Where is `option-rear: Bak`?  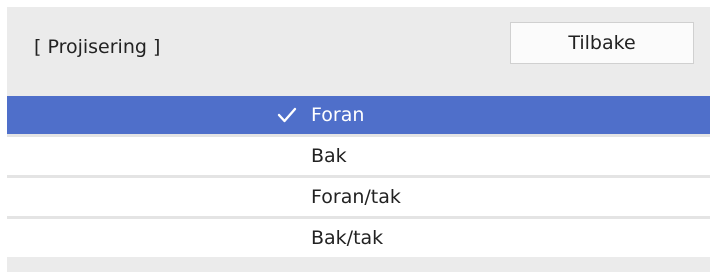 option-rear: Bak is located at coordinates (358, 157).